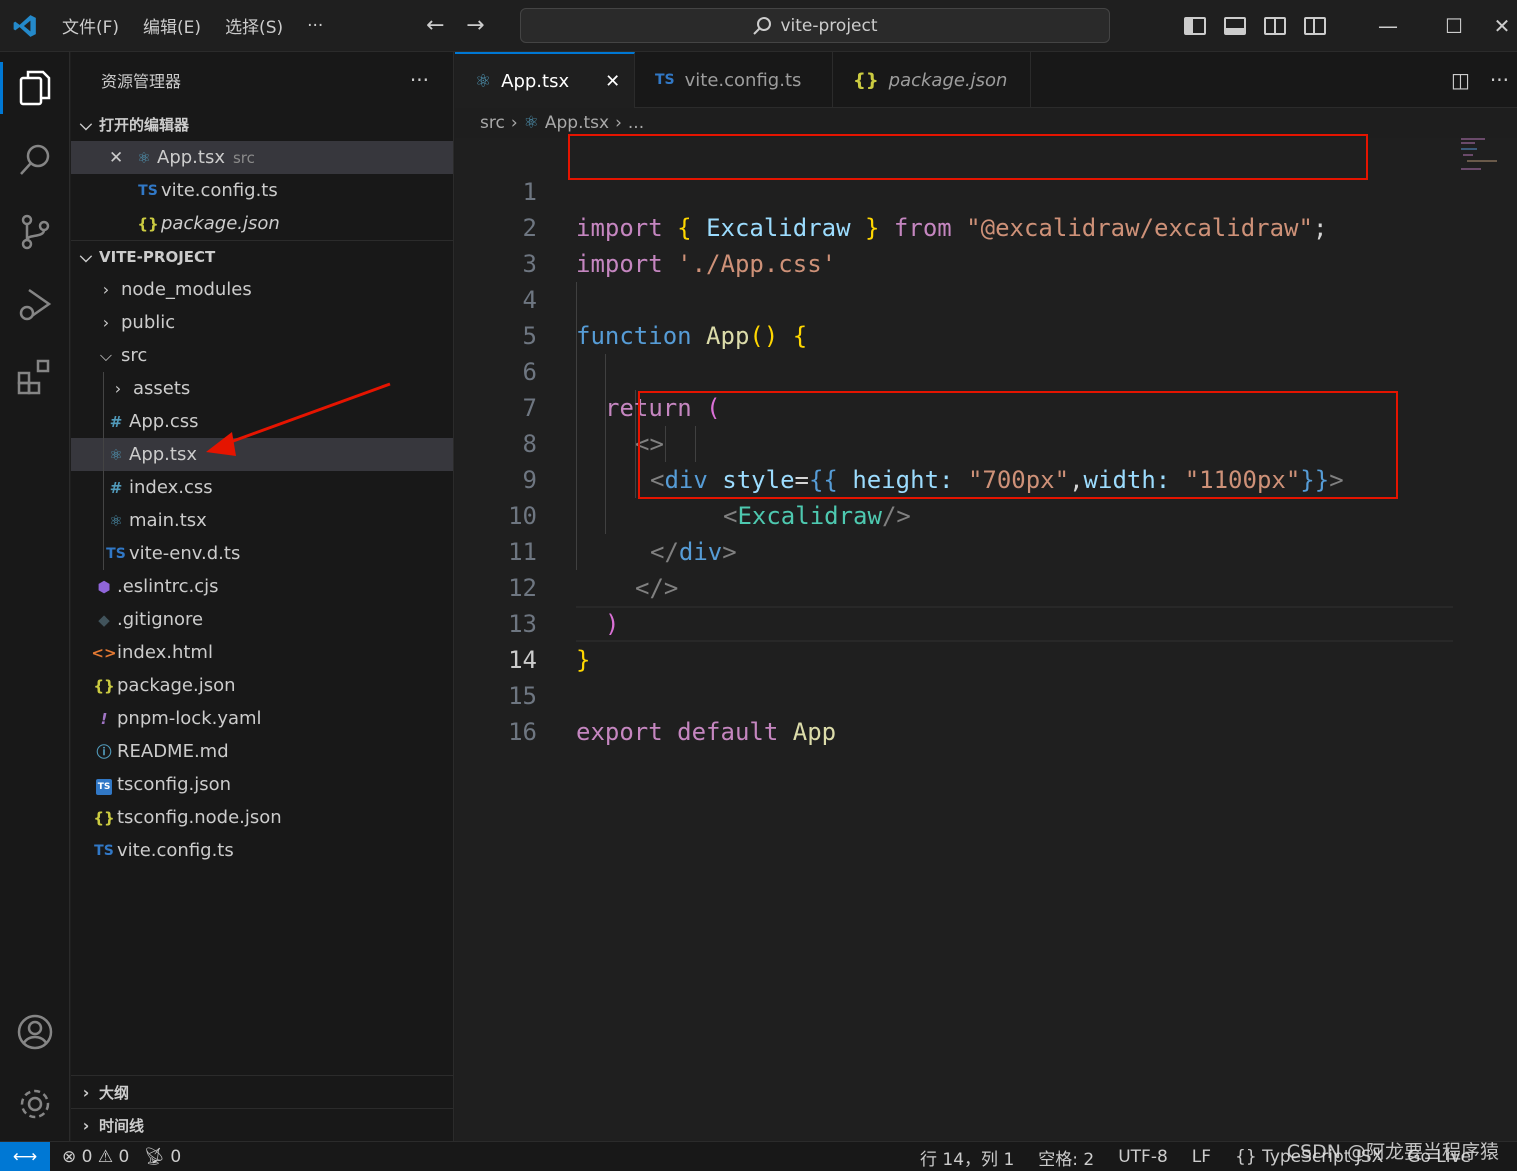  What do you see at coordinates (955, 622) in the screenshot?
I see `code-line: 13 }` at bounding box center [955, 622].